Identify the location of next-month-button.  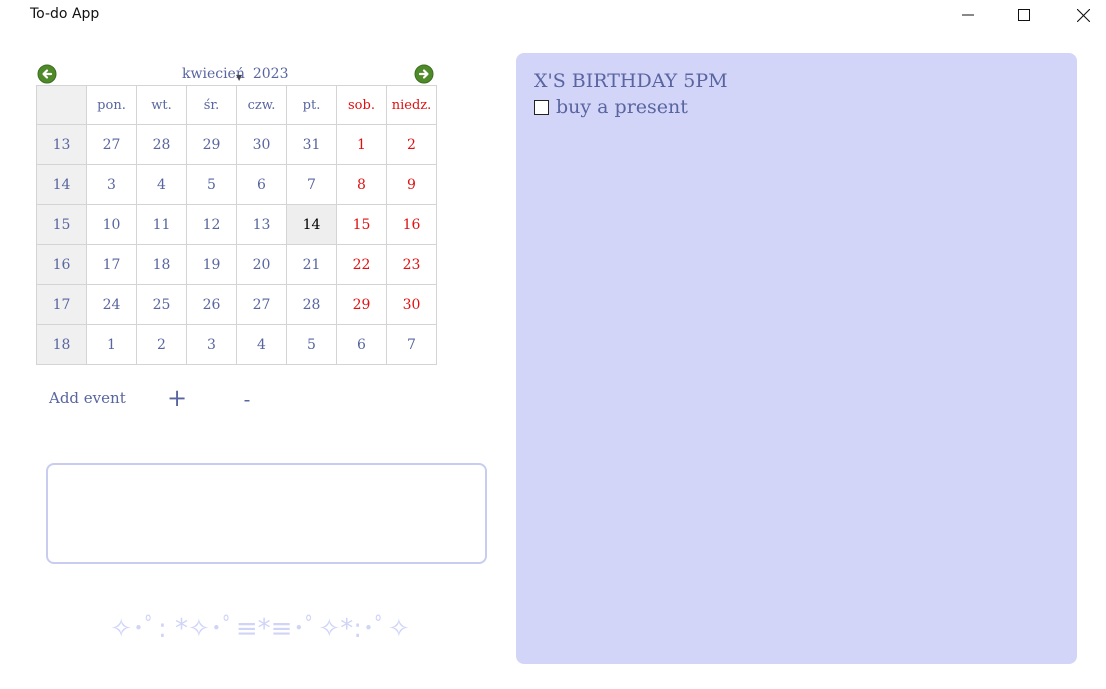
(424, 74).